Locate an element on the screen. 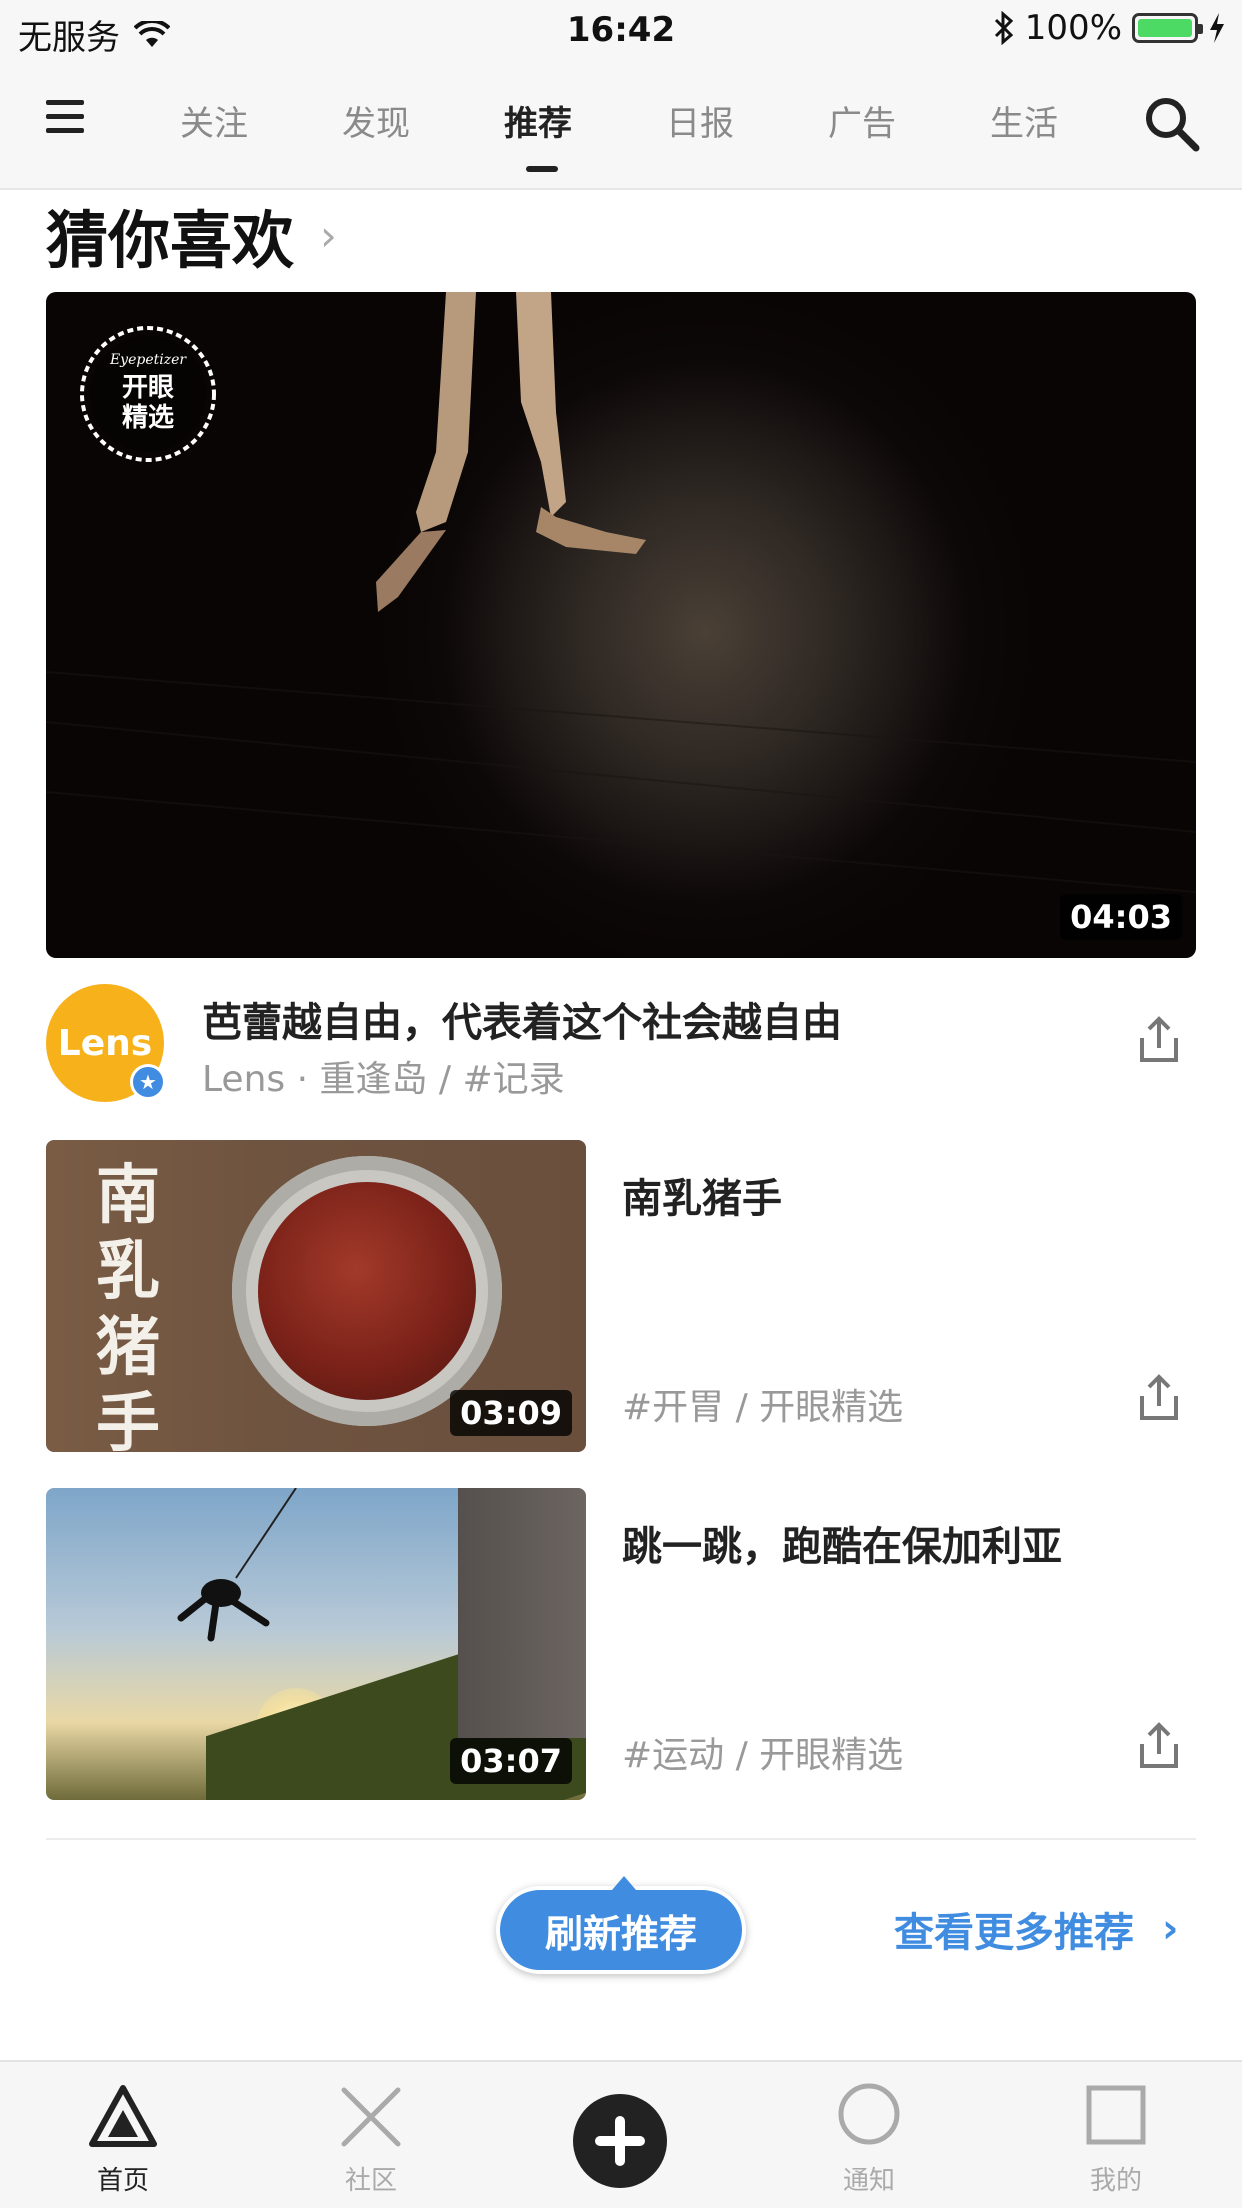 The image size is (1242, 2208). top-nav: 关注 发现 推荐 日报 广告 生活 is located at coordinates (621, 125).